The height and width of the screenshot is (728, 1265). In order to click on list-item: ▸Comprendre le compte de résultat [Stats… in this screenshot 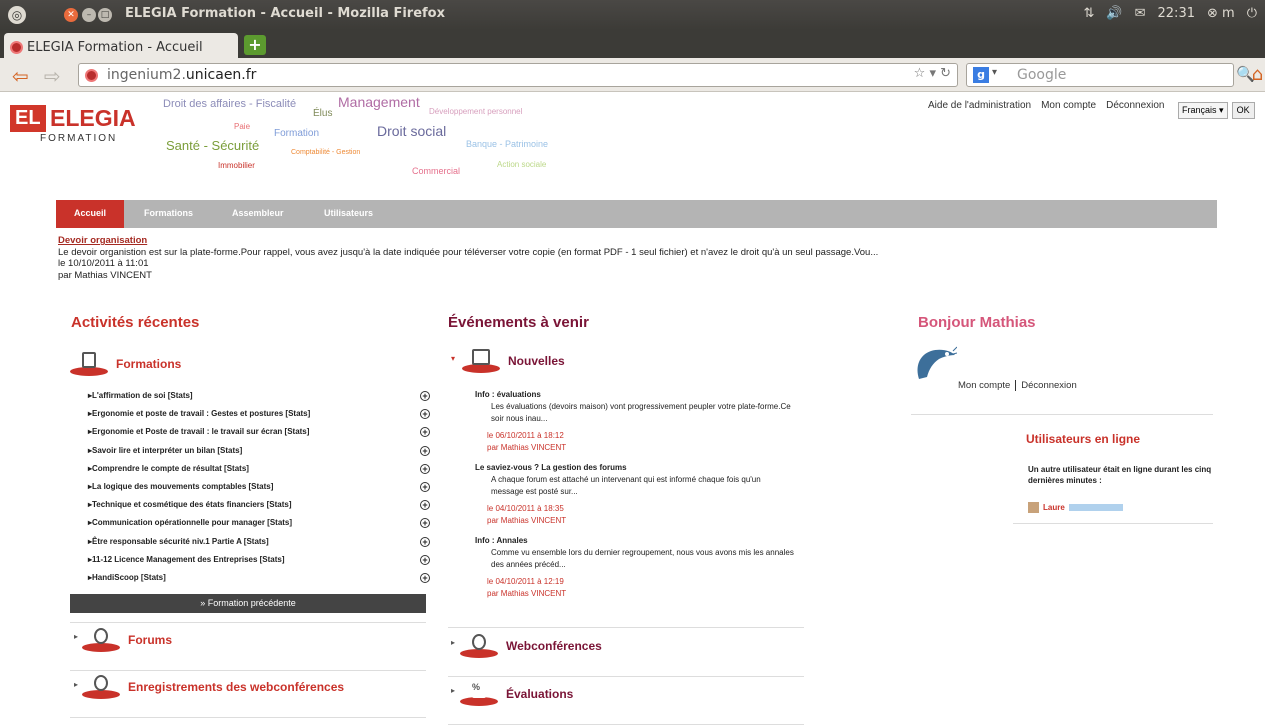, I will do `click(259, 469)`.